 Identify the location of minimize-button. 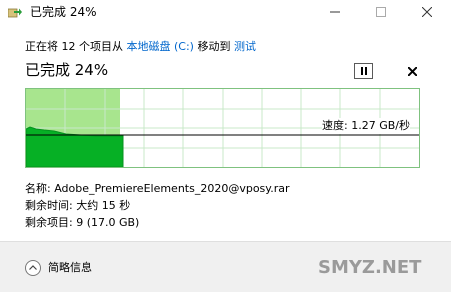
(335, 12).